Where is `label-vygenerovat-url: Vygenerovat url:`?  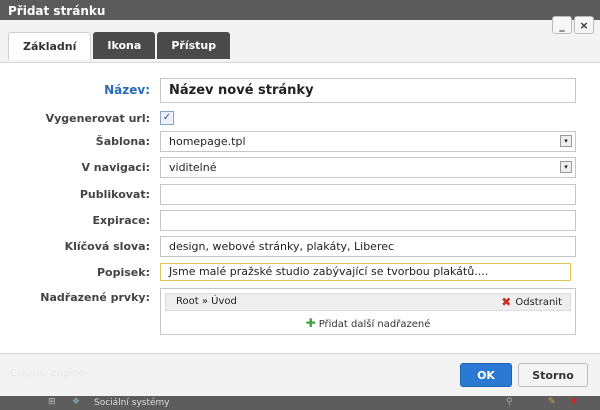
label-vygenerovat-url: Vygenerovat url: is located at coordinates (97, 118).